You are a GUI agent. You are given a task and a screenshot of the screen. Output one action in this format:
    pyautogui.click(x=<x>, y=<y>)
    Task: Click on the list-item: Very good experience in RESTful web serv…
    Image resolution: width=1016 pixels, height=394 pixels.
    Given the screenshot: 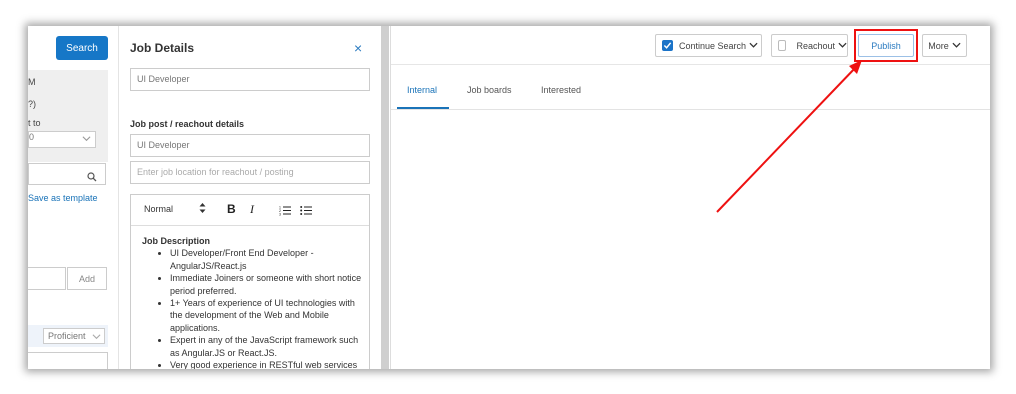 What is the action you would take?
    pyautogui.click(x=266, y=364)
    